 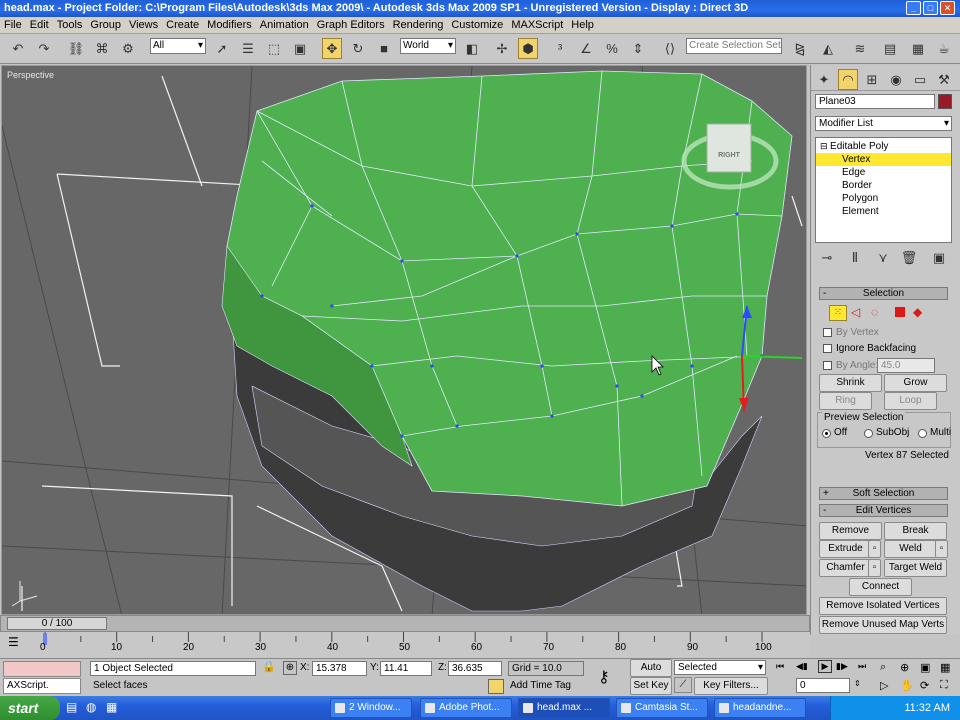 I want to click on preview-multi-radio, so click(x=922, y=433).